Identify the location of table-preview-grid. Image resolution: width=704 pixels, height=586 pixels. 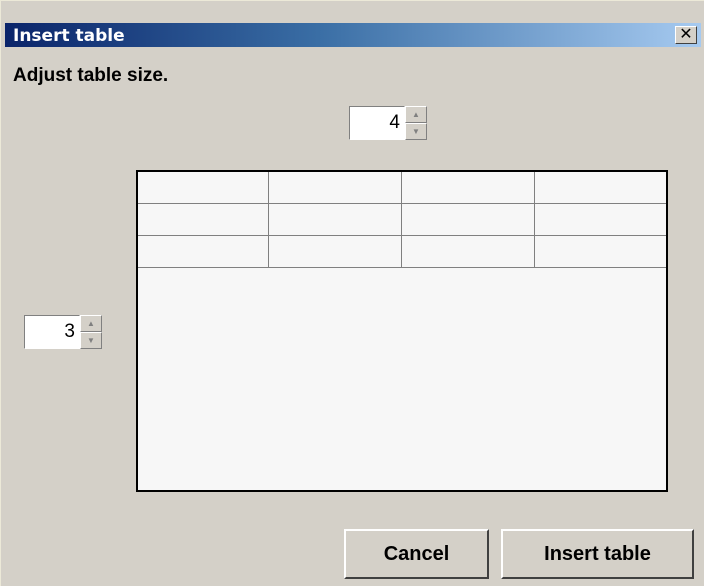
(402, 220).